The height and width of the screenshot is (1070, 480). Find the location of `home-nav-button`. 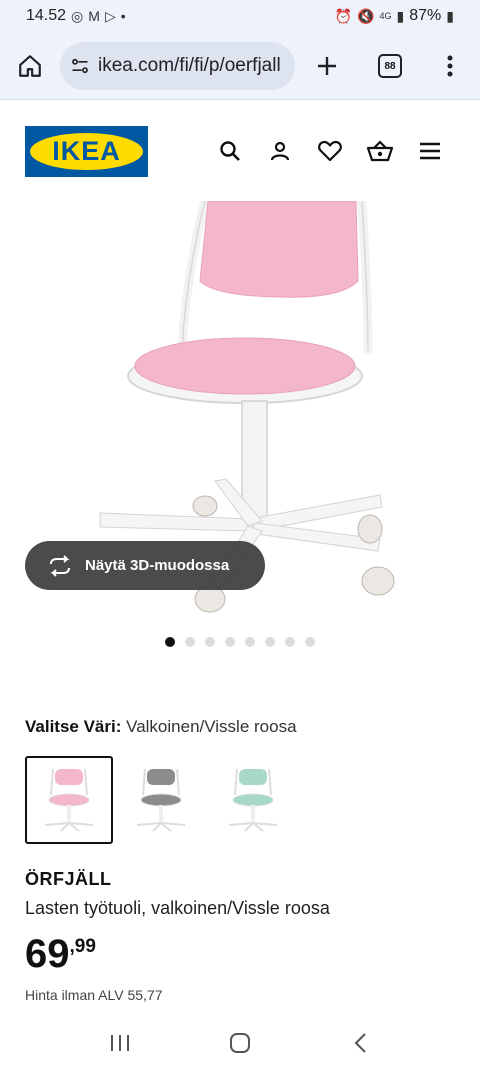

home-nav-button is located at coordinates (240, 1043).